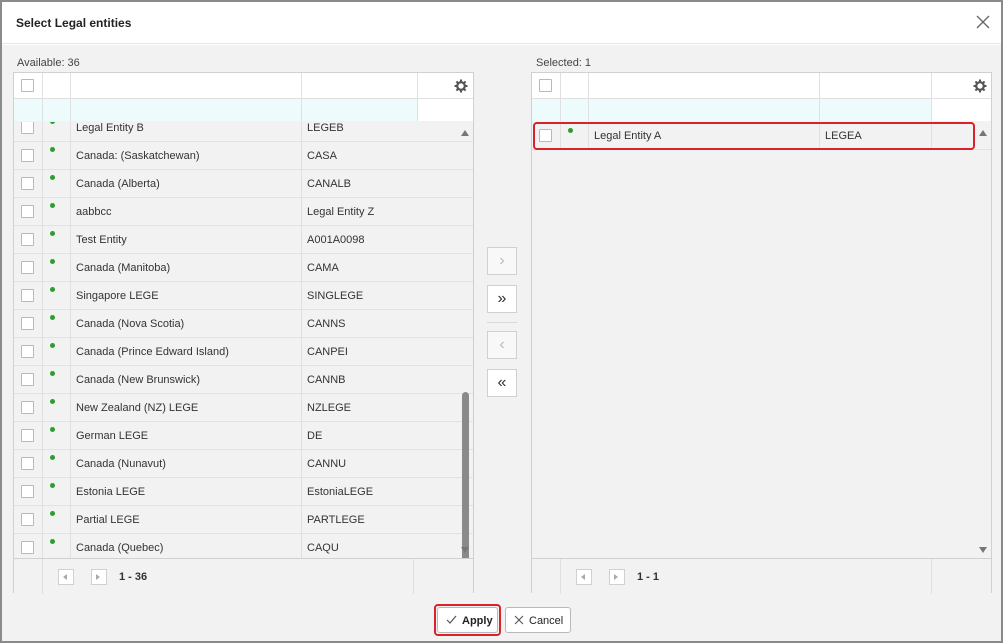 The height and width of the screenshot is (643, 1003). What do you see at coordinates (341, 212) in the screenshot?
I see `entity-code: Legal Entity Z` at bounding box center [341, 212].